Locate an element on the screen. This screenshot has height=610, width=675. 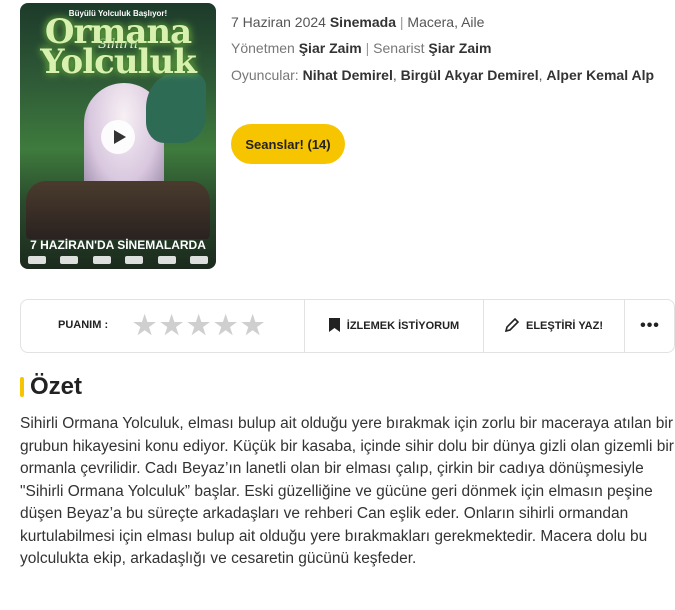
genres: Macera, Aile is located at coordinates (445, 22).